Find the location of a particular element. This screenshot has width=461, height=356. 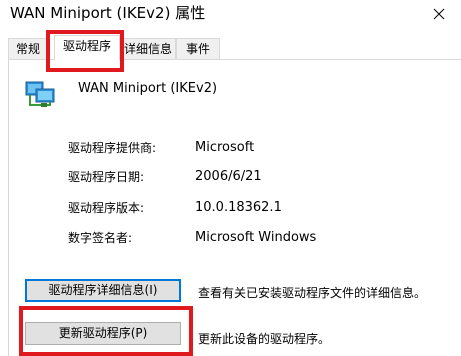

close-button is located at coordinates (439, 14).